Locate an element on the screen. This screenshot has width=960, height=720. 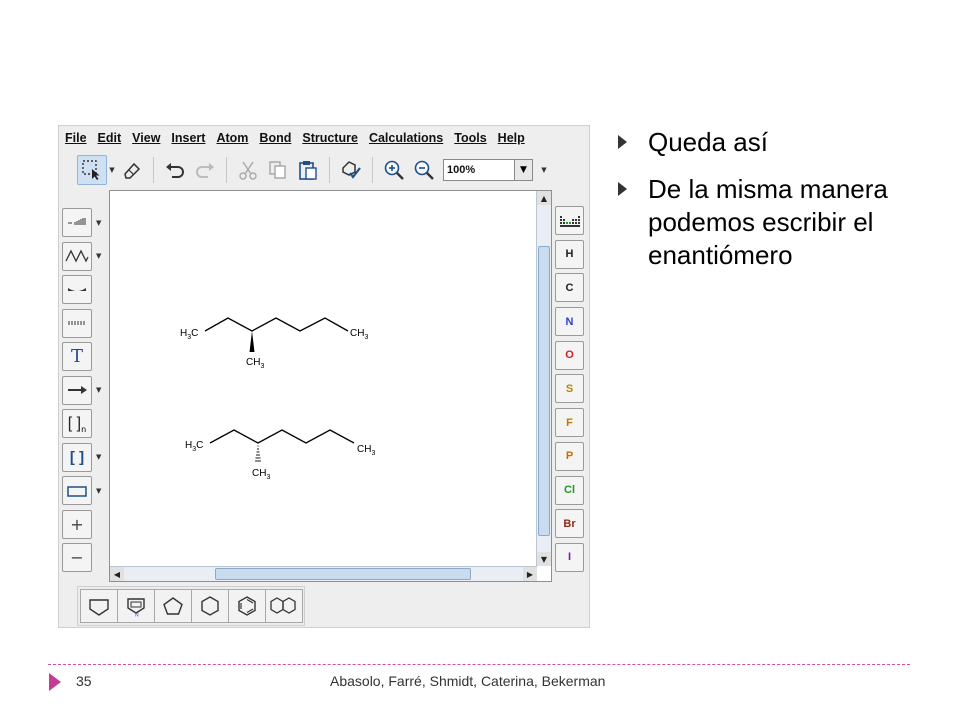
element-button-f: F is located at coordinates (569, 423).